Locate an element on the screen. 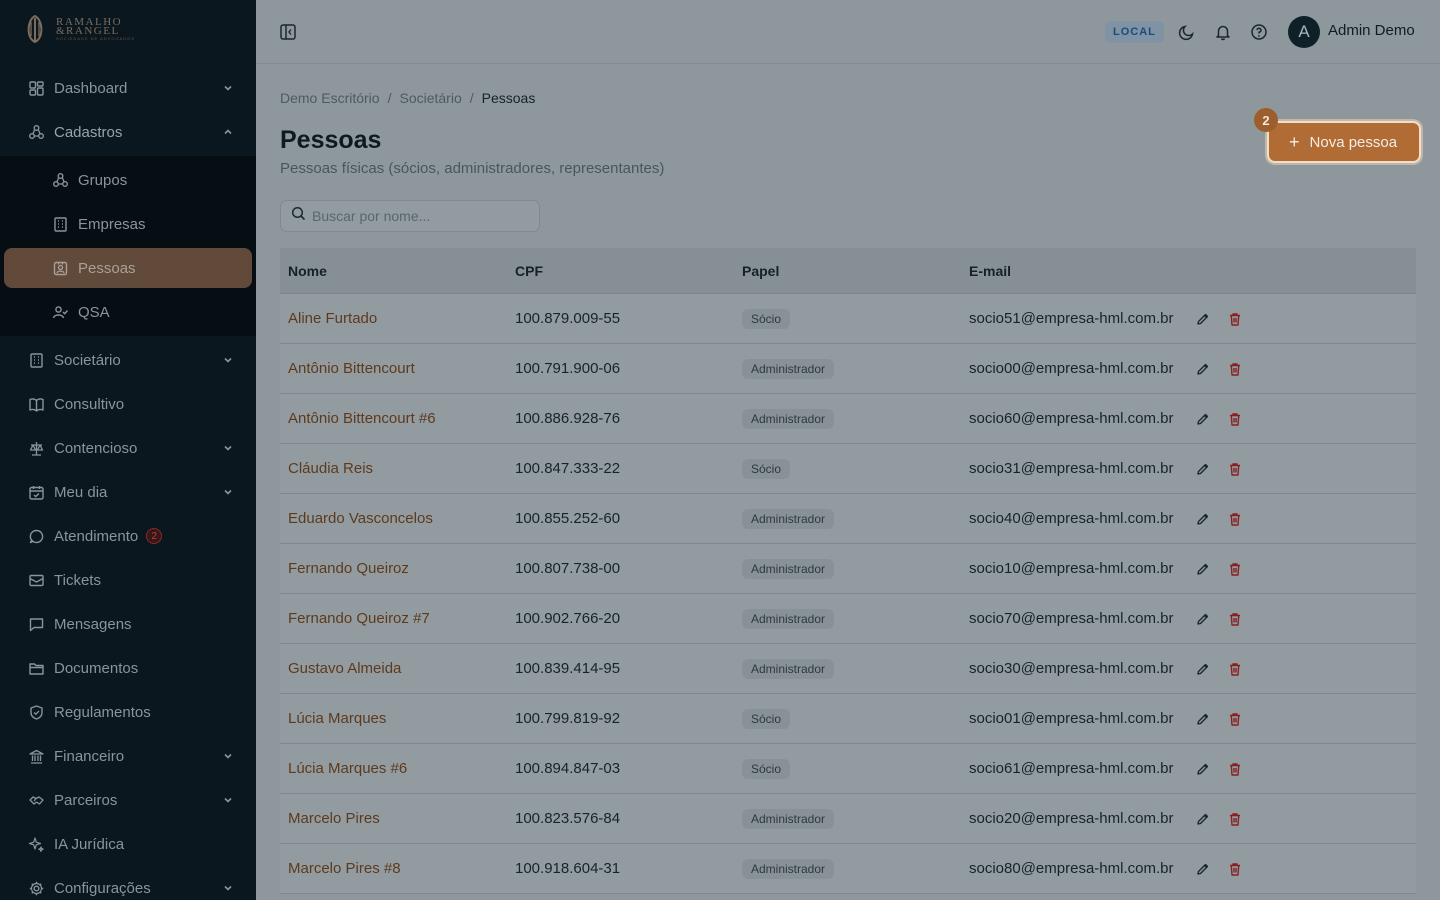  column-header: Nome is located at coordinates (393, 271).